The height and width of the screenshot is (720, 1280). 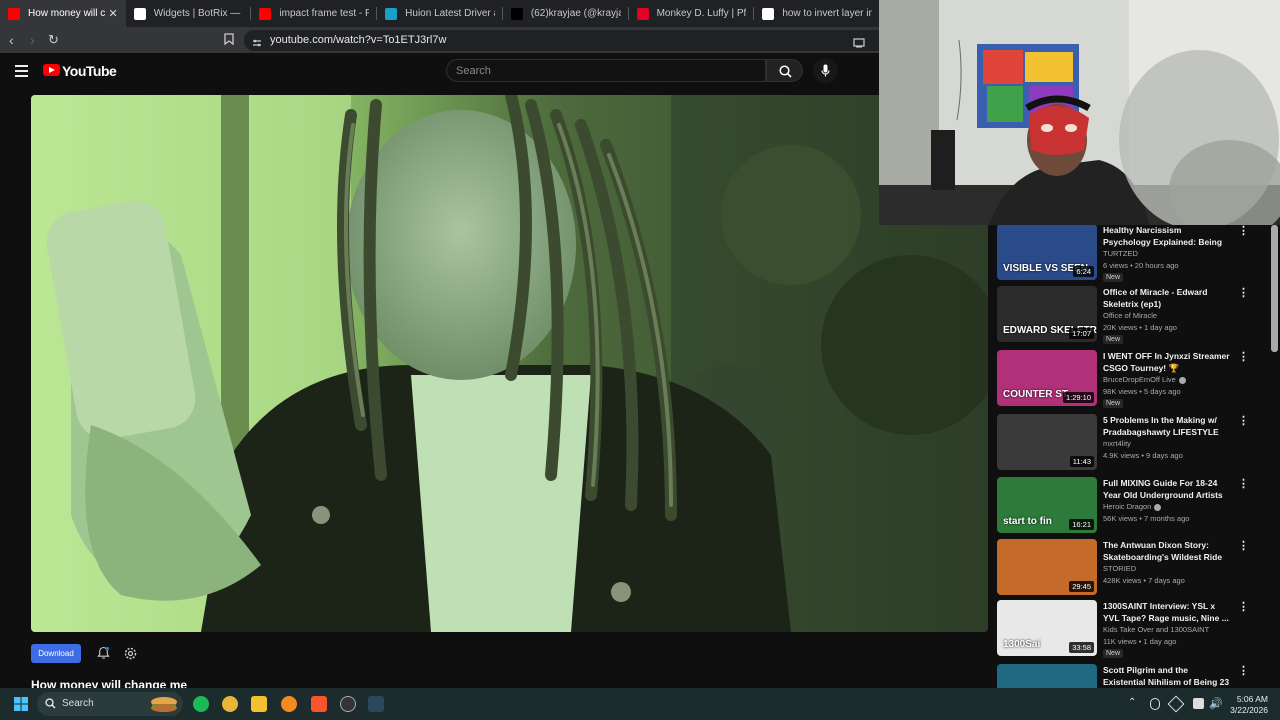 I want to click on file-explorer-icon, so click(x=259, y=704).